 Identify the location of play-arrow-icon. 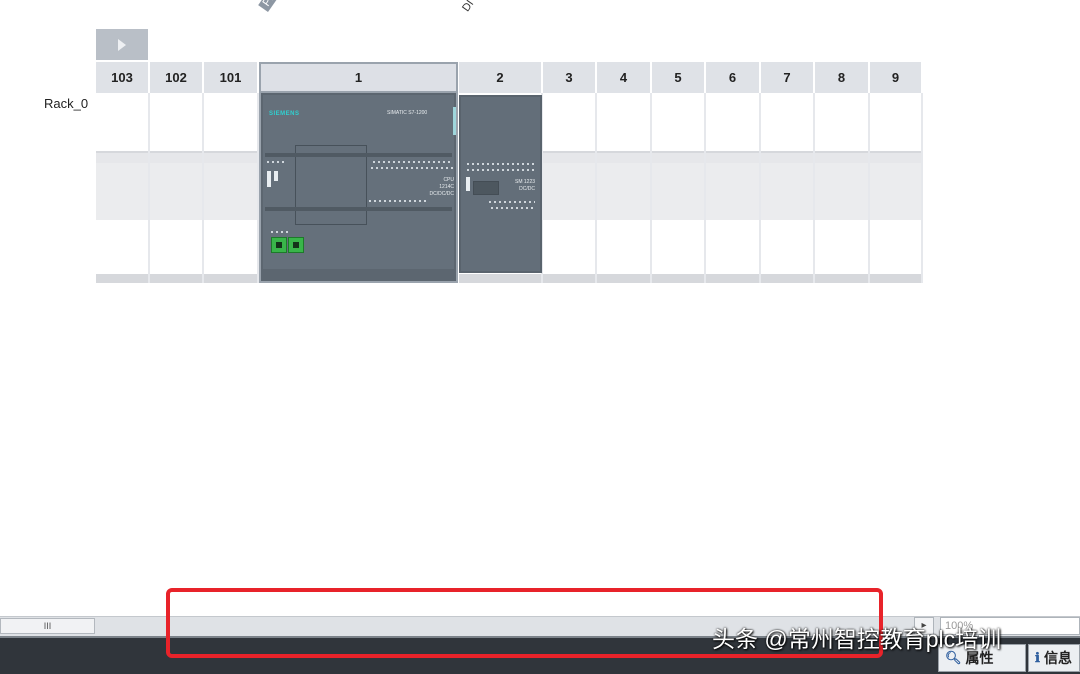
(122, 44).